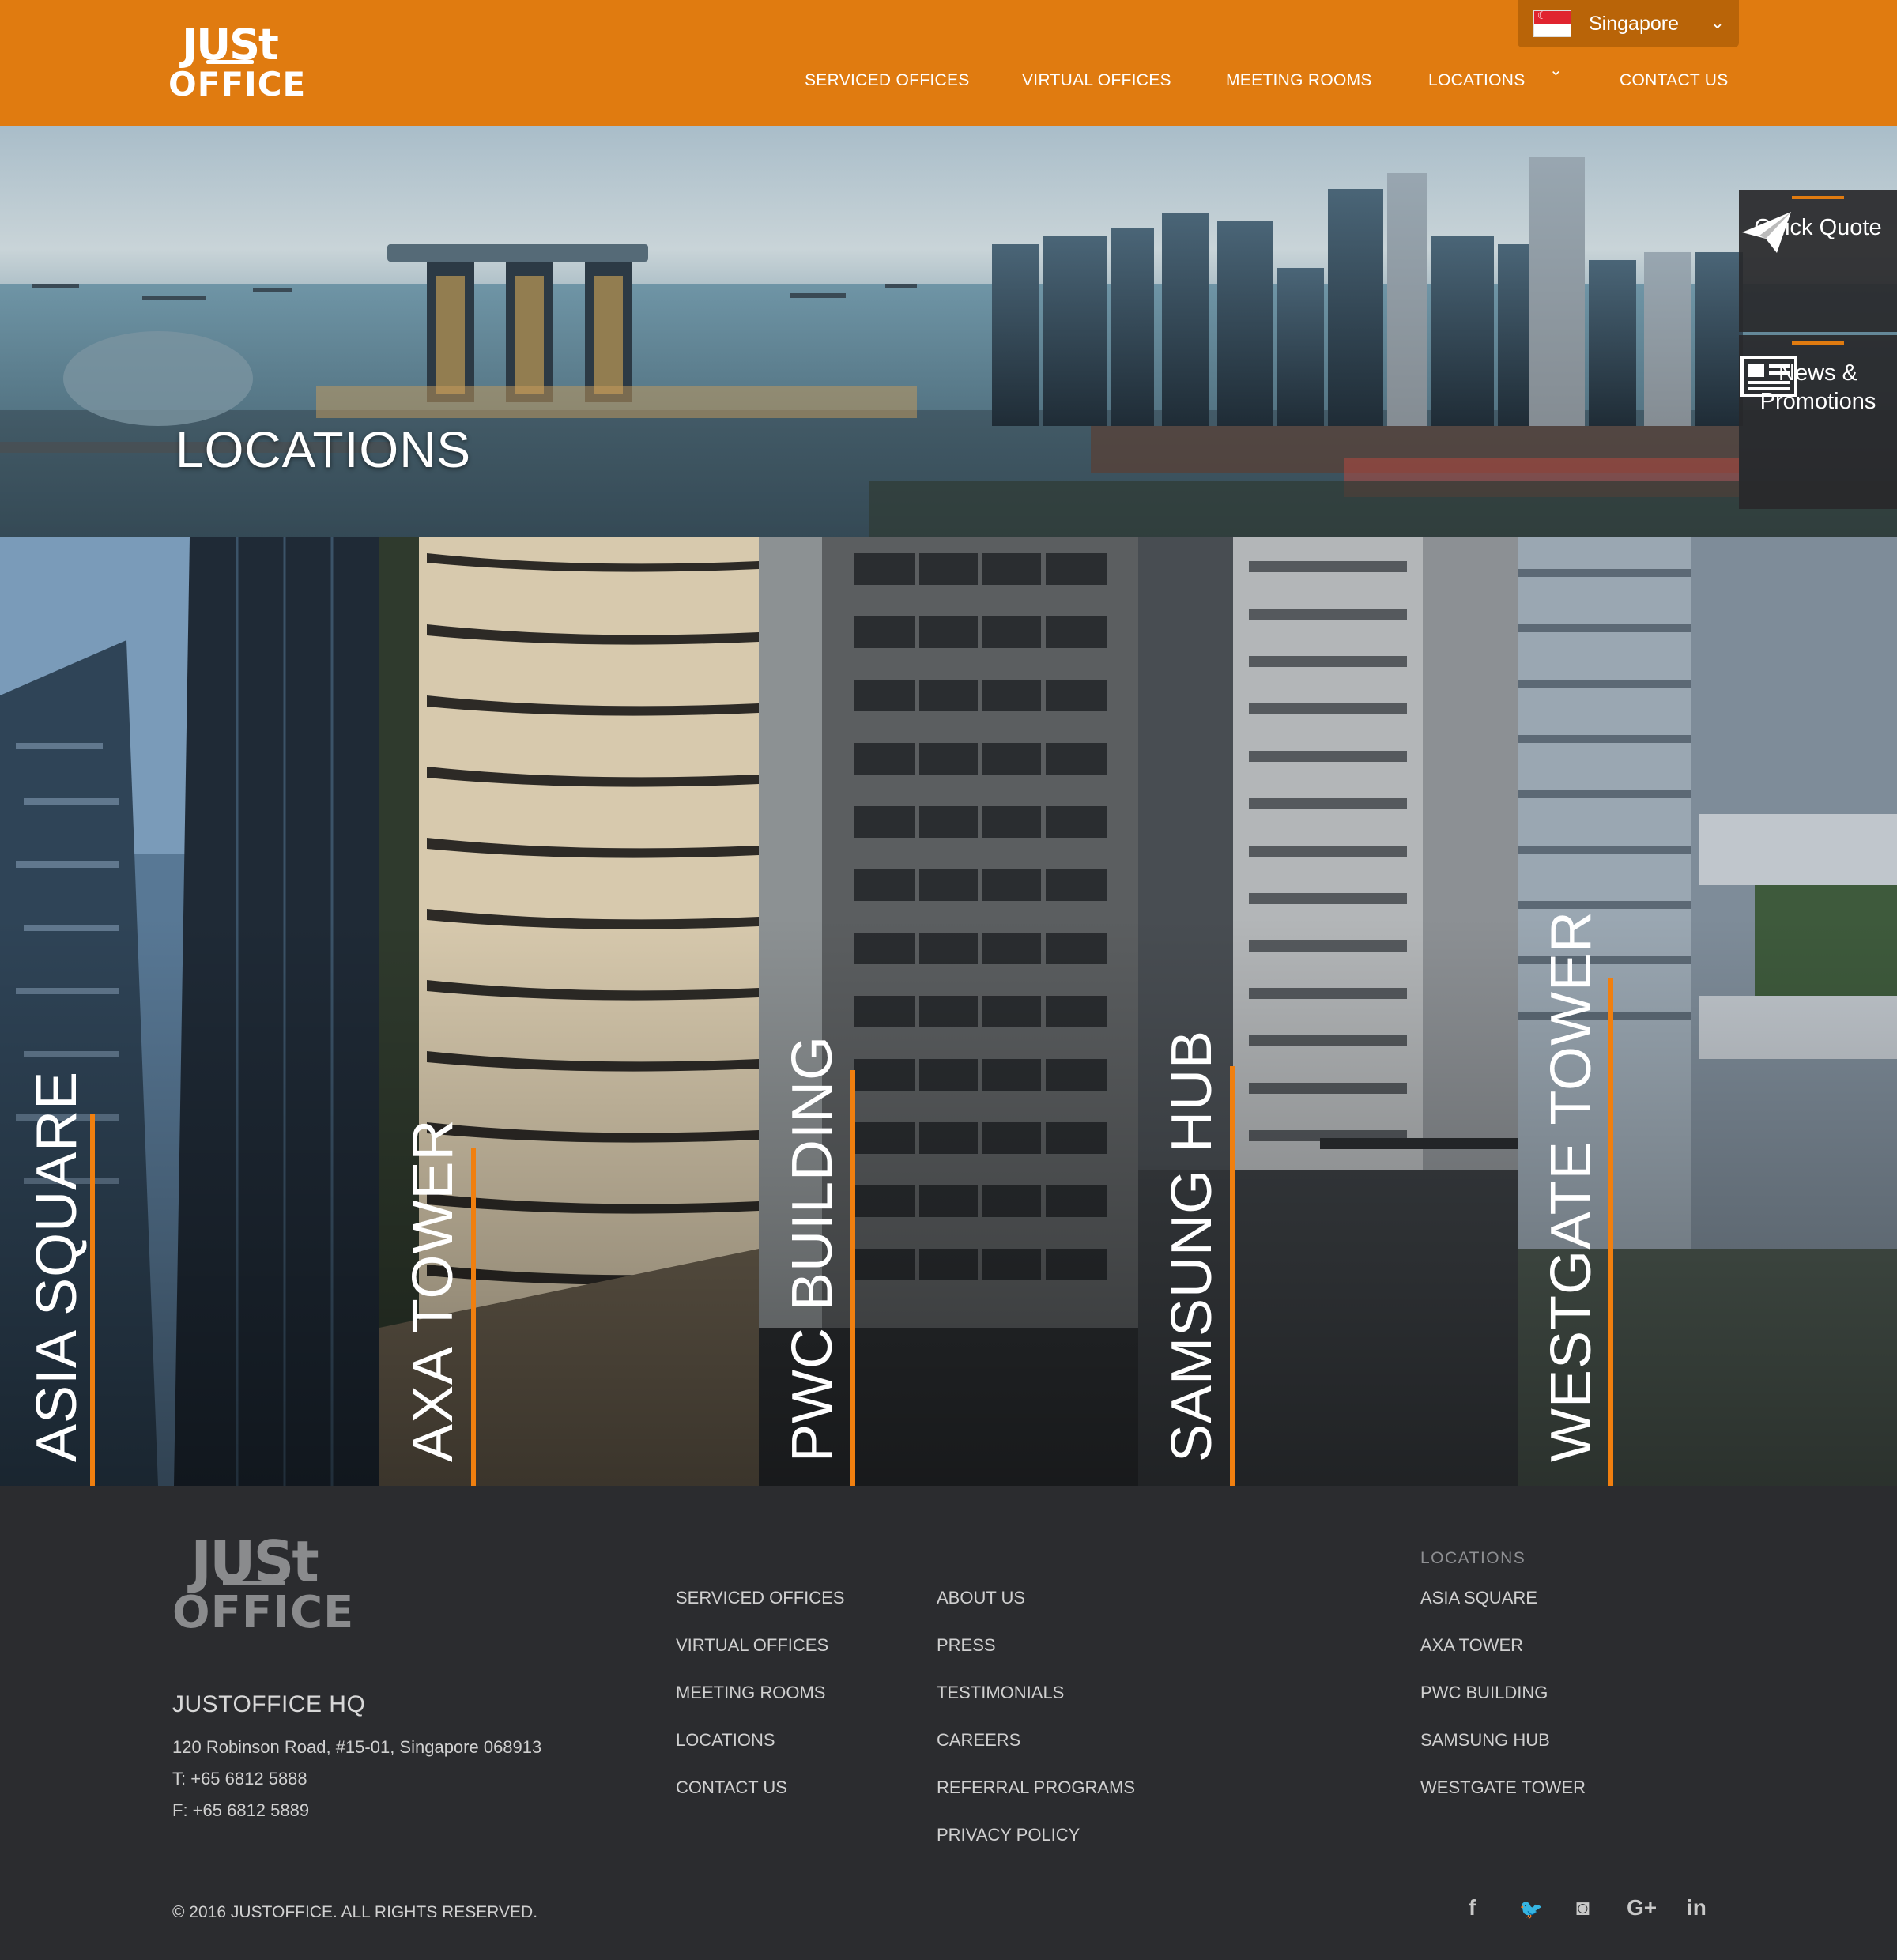 This screenshot has width=1897, height=1960. Describe the element at coordinates (1328, 1011) in the screenshot. I see `location-panel-samsung-hub: SAMSUNG HUB` at that location.